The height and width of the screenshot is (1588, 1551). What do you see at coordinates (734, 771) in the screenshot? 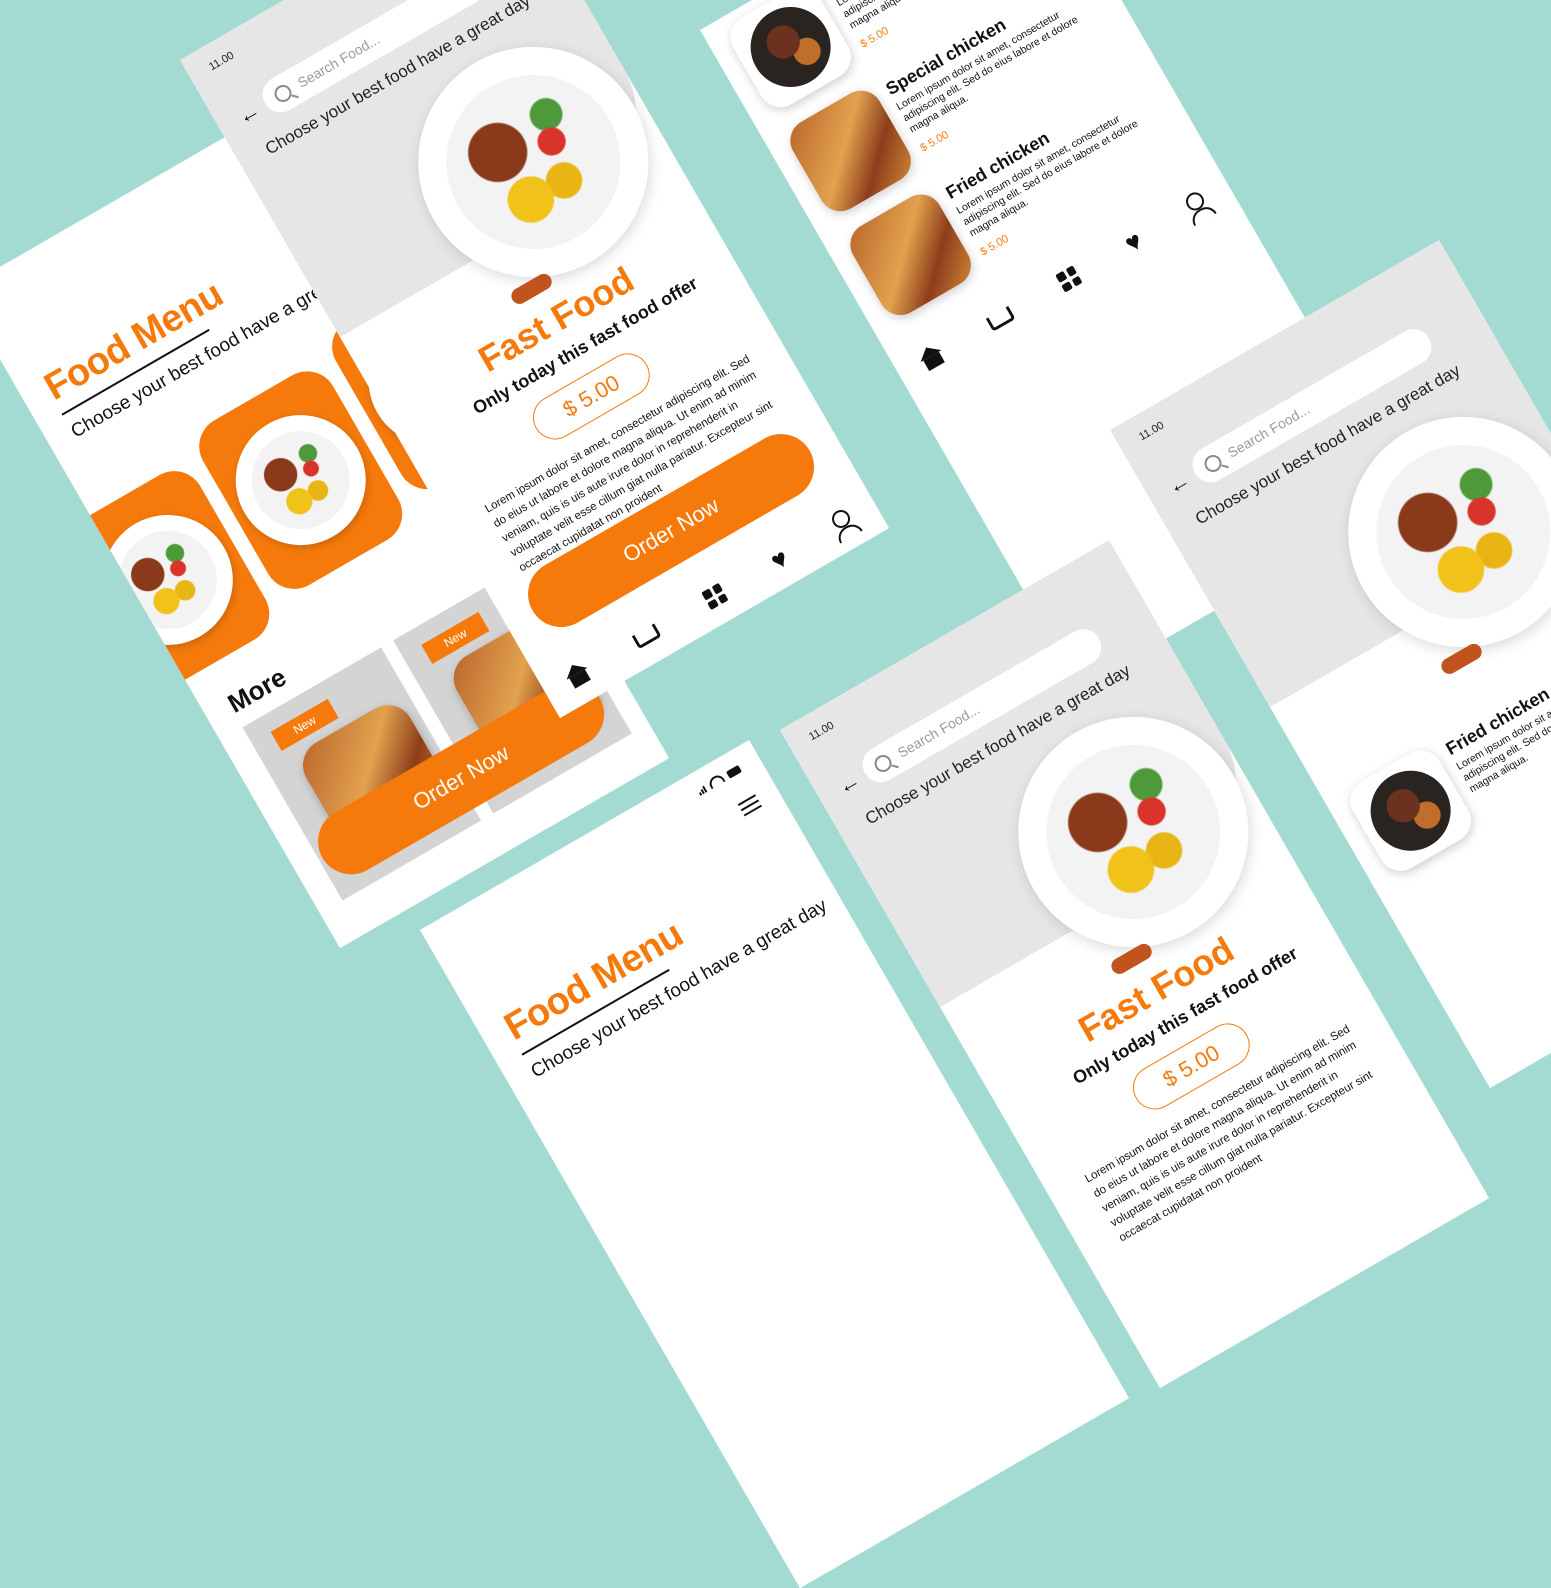
I see `battery-icon` at bounding box center [734, 771].